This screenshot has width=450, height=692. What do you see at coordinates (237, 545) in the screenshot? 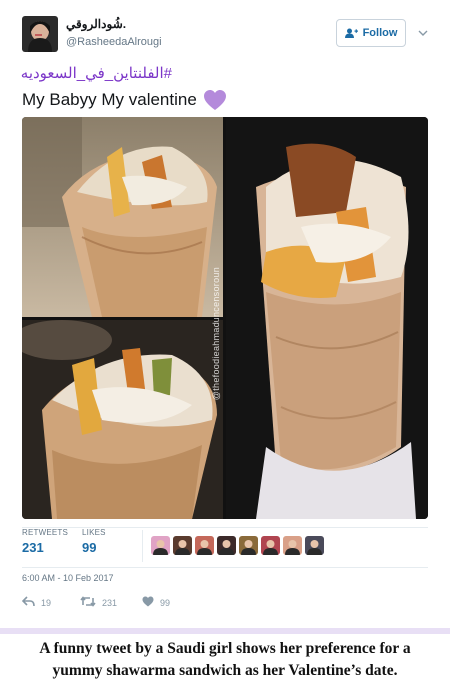
I see `liker-avatars` at bounding box center [237, 545].